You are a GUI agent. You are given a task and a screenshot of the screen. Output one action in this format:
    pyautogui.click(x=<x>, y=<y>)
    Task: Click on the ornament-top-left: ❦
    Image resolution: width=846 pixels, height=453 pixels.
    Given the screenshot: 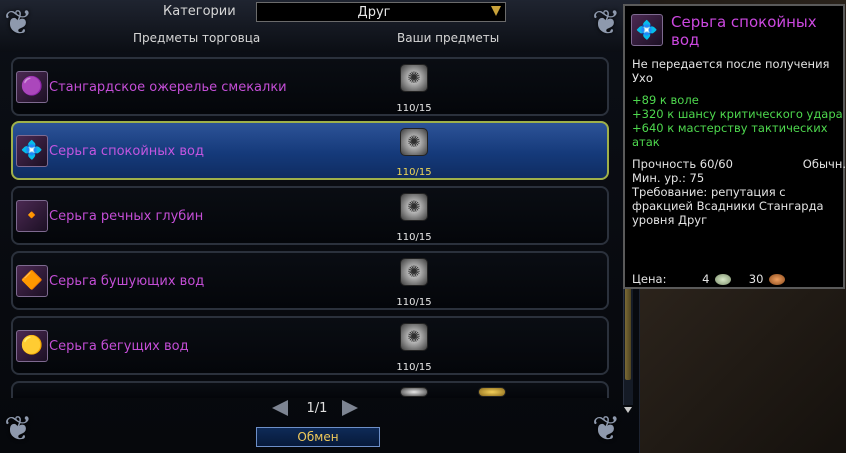 What is the action you would take?
    pyautogui.click(x=18, y=23)
    